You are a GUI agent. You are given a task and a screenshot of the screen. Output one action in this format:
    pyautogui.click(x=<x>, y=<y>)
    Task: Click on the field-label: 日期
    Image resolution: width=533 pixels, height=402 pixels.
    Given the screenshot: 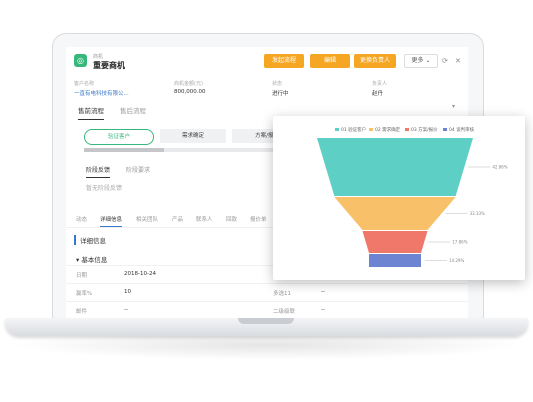 What is the action you would take?
    pyautogui.click(x=82, y=276)
    